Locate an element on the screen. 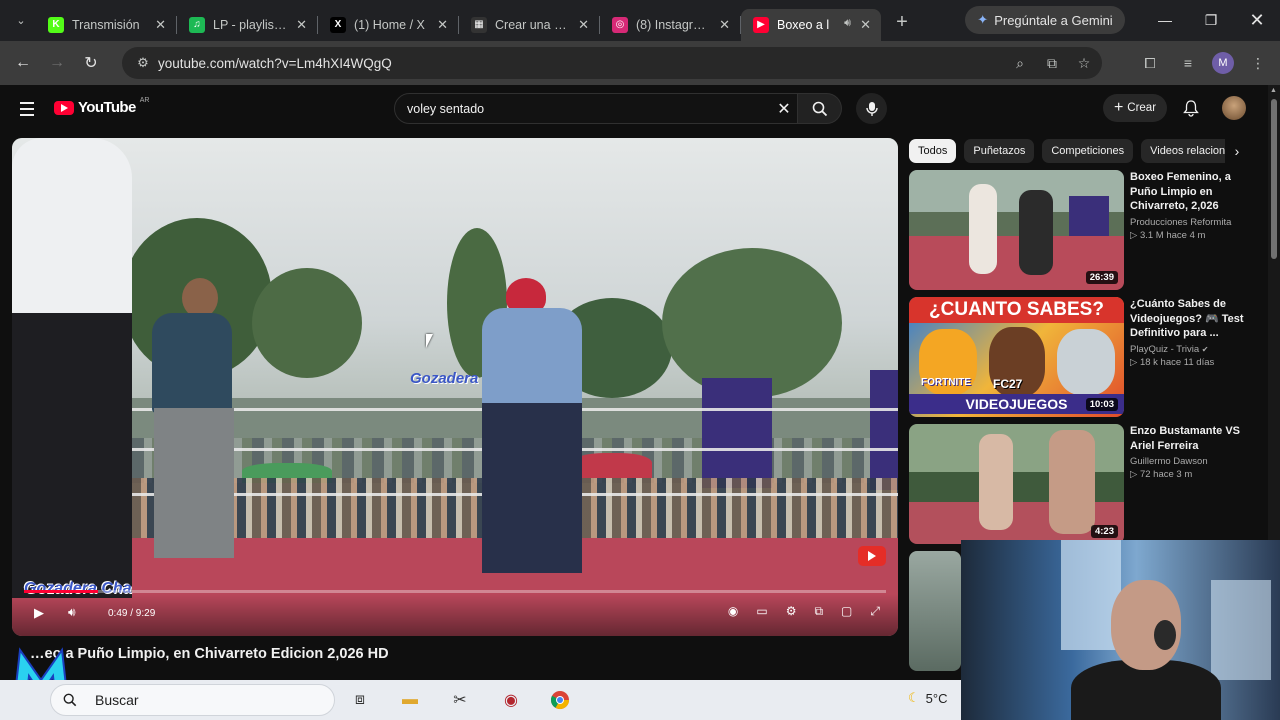  browser-tab: K Transmisión ✕ is located at coordinates (106, 25).